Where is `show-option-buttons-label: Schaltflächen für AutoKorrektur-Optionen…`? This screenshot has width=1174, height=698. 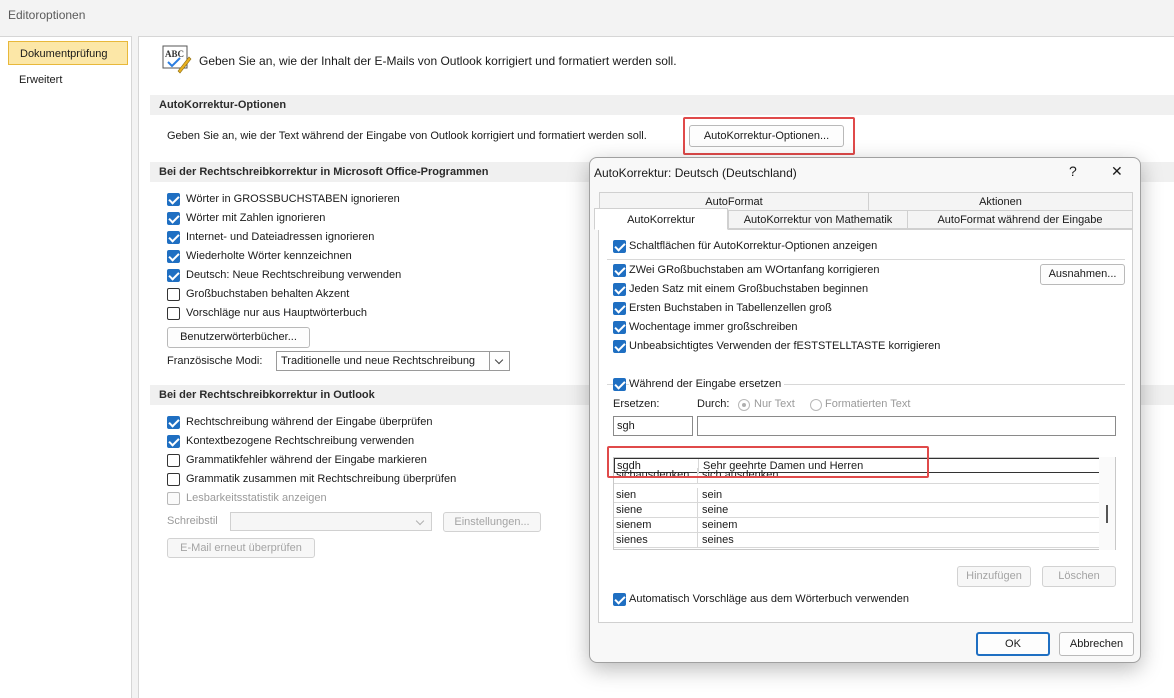
show-option-buttons-label: Schaltflächen für AutoKorrektur-Optionen… is located at coordinates (753, 246).